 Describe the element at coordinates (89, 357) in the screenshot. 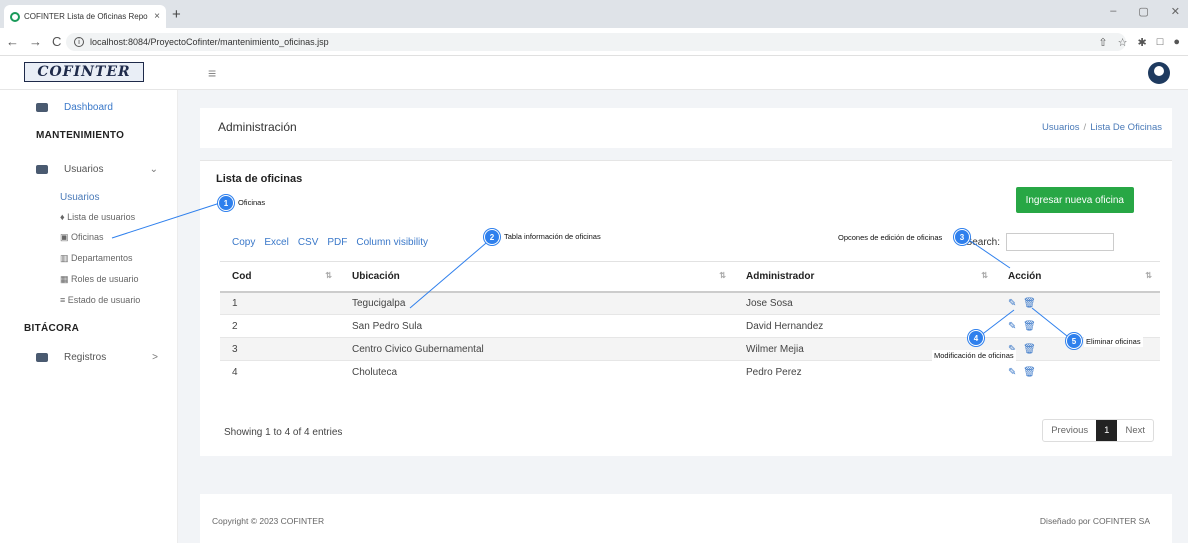

I see `sidebar-item-registros: Registros >` at that location.